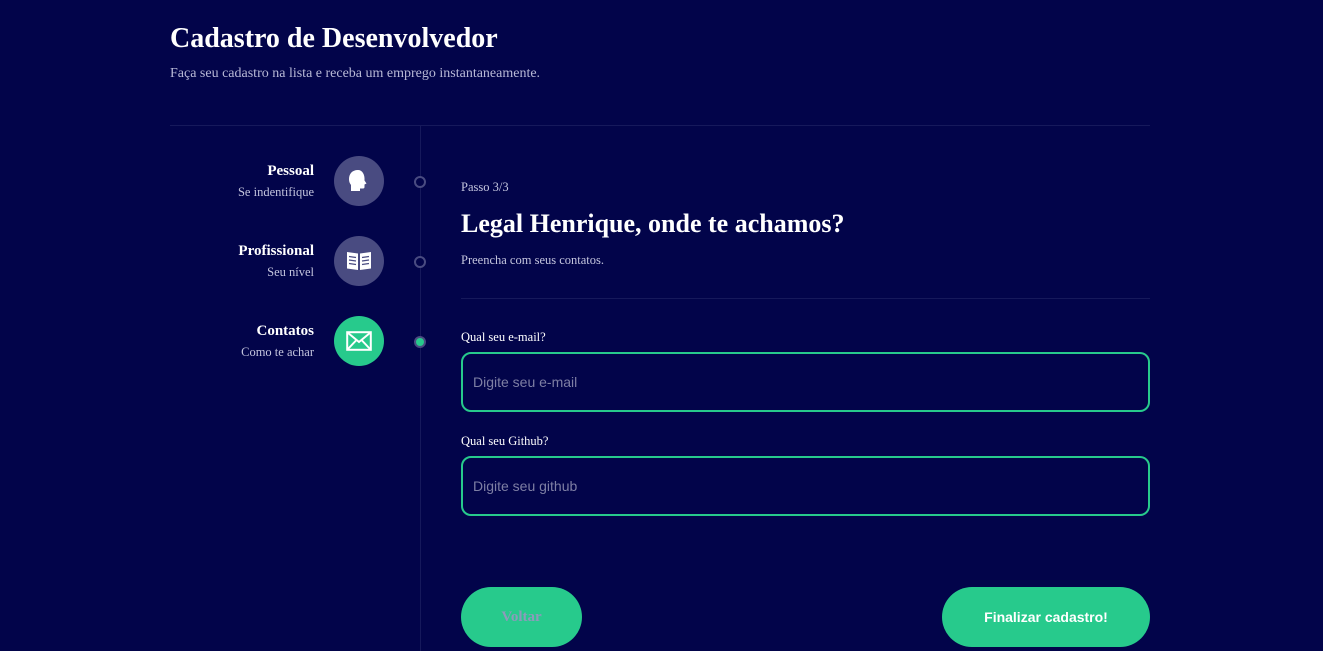 The width and height of the screenshot is (1323, 651). What do you see at coordinates (533, 260) in the screenshot?
I see `form-description: Preencha com seus contatos.` at bounding box center [533, 260].